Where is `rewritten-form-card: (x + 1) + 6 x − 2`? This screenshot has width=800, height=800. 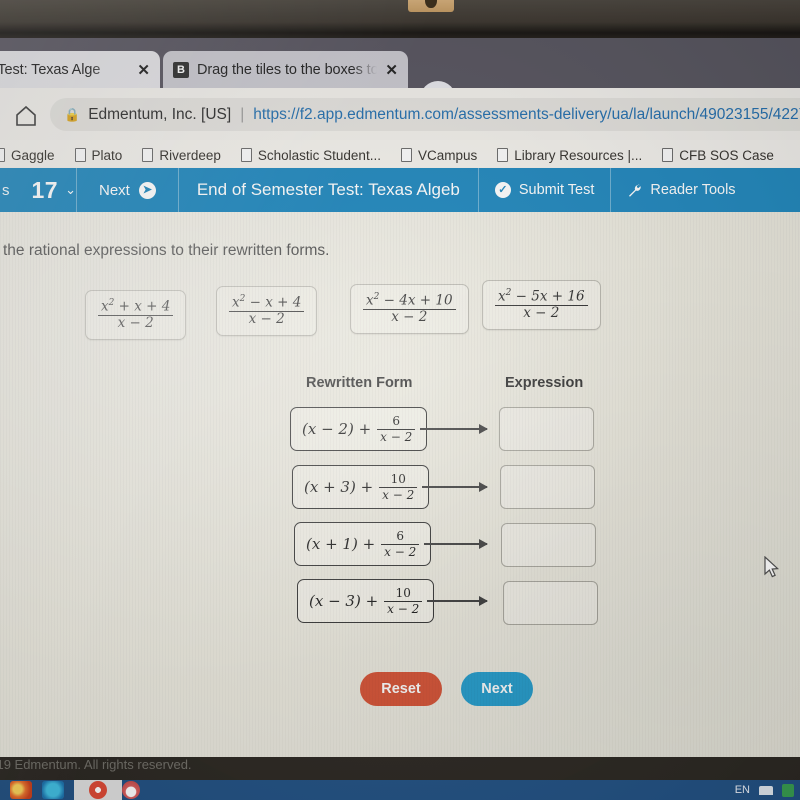
rewritten-form-card: (x + 1) + 6 x − 2 is located at coordinates (363, 544).